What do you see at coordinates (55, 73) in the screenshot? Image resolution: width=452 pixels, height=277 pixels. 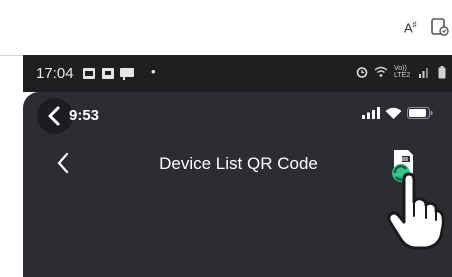 I see `android-time: 17:04` at bounding box center [55, 73].